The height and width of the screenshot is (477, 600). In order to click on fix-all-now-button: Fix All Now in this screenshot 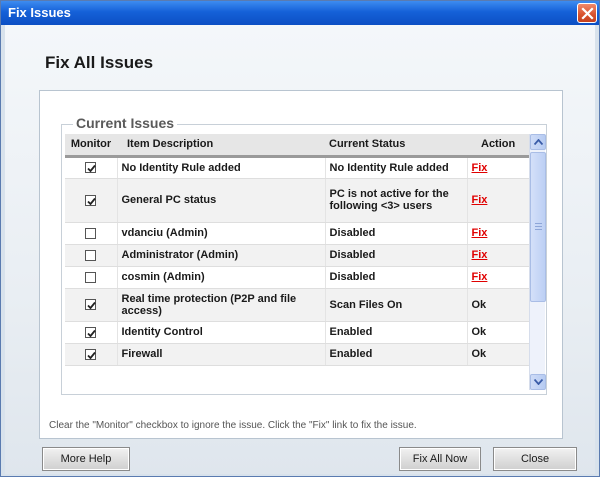, I will do `click(440, 459)`.